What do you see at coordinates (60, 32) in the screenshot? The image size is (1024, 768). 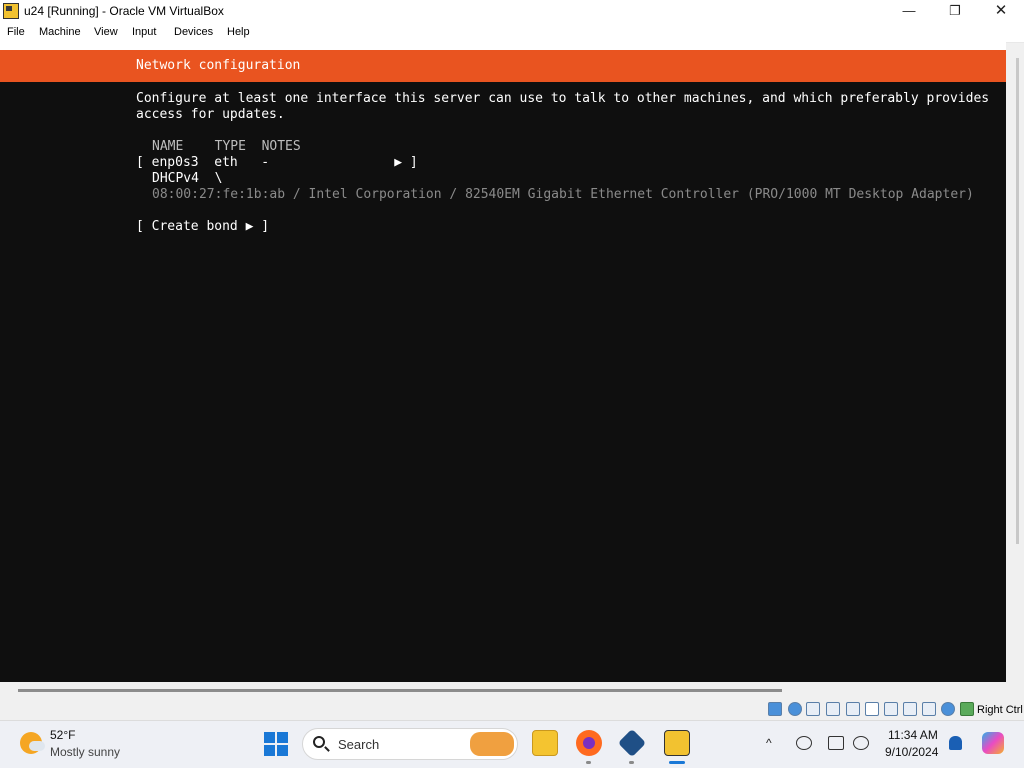 I see `menu-machine: Machine` at bounding box center [60, 32].